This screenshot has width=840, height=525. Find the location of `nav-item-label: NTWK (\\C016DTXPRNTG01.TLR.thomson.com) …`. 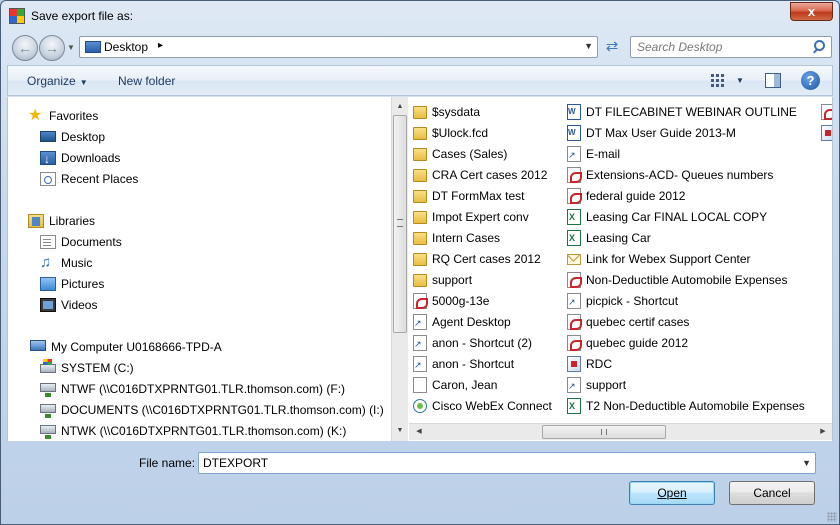

nav-item-label: NTWK (\\C016DTXPRNTG01.TLR.thomson.com) … is located at coordinates (204, 431).